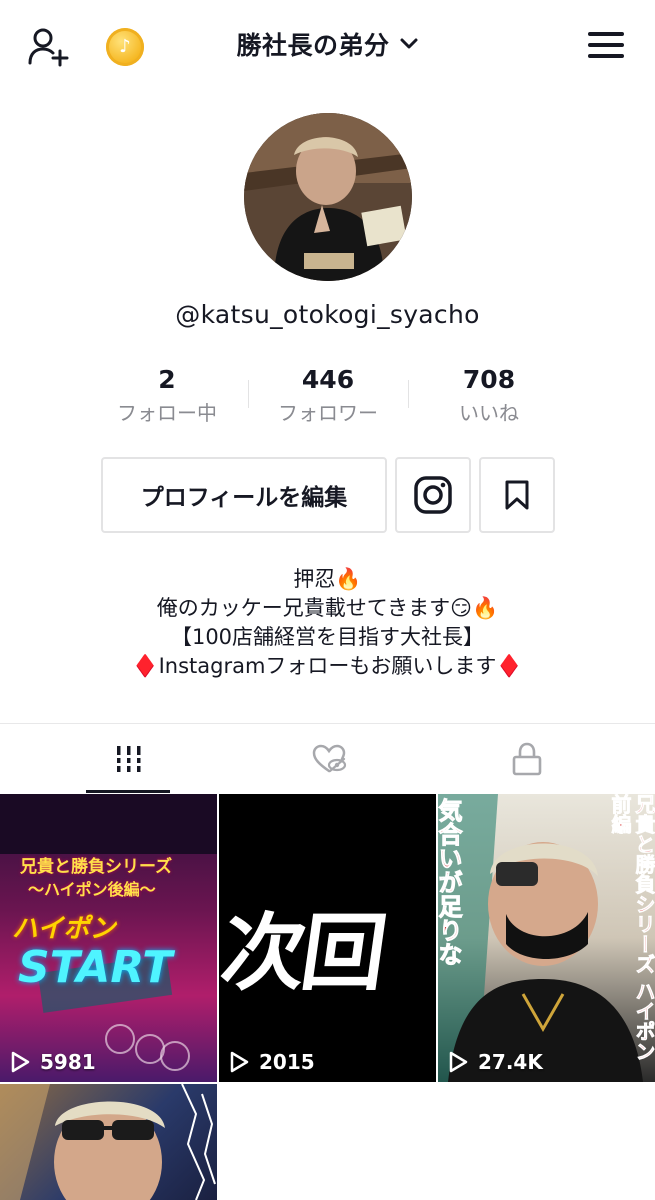 This screenshot has width=655, height=1200. I want to click on grid-icon, so click(129, 759).